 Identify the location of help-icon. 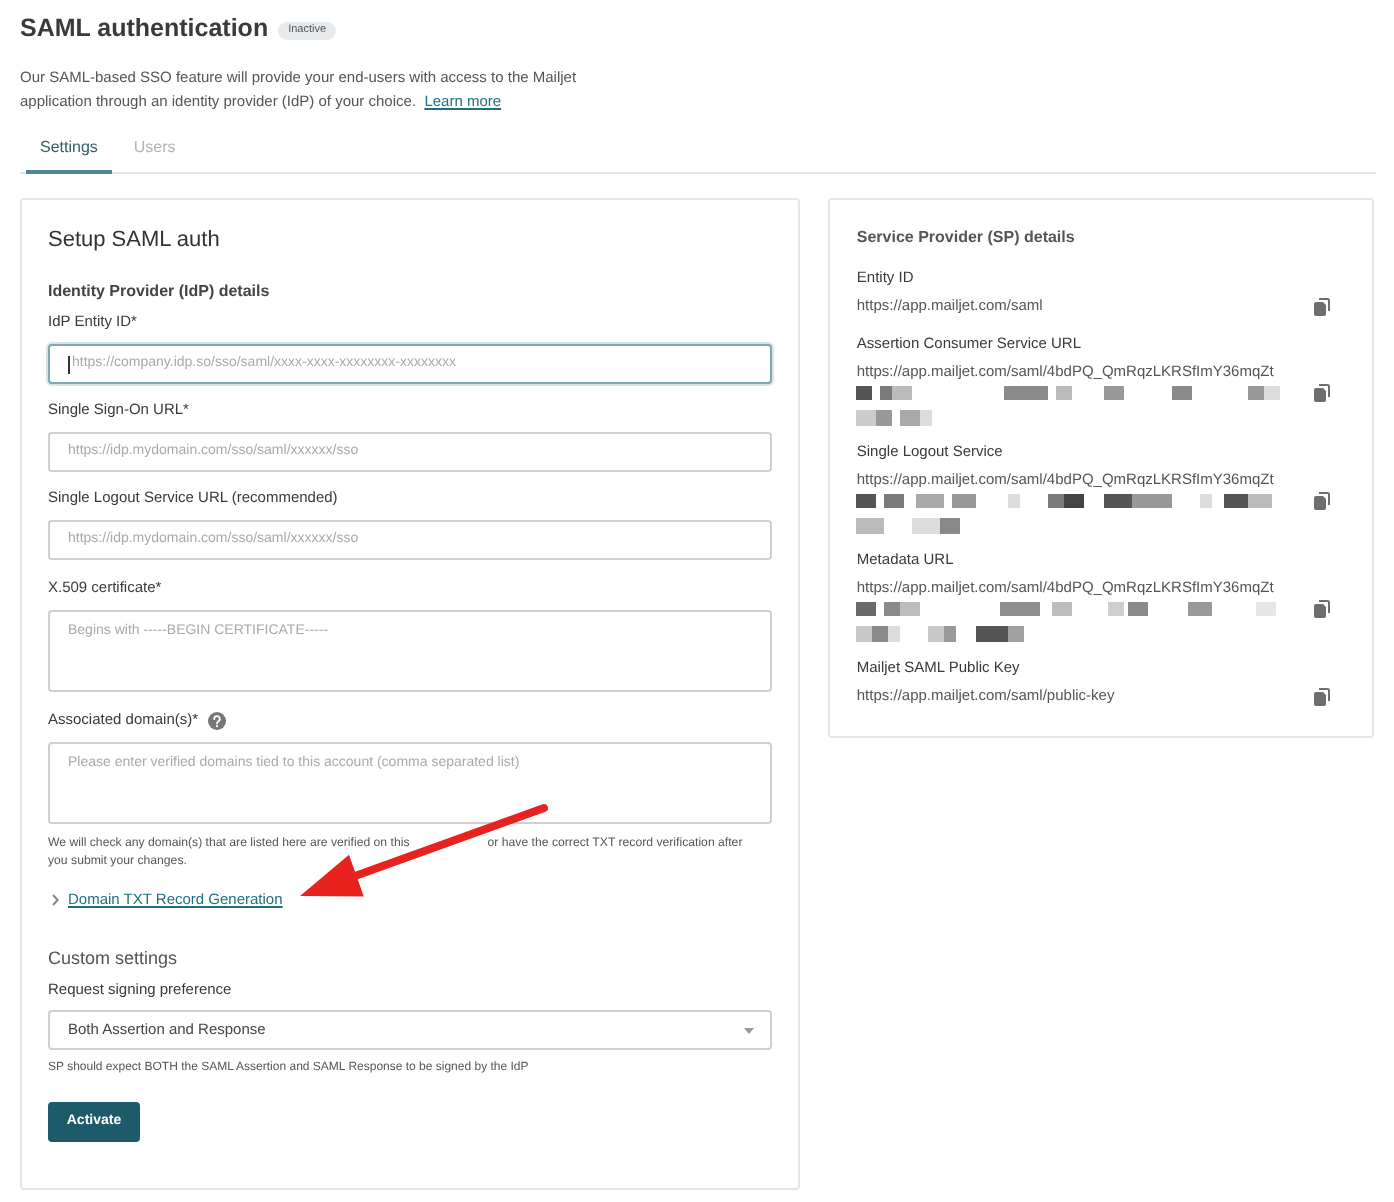
(217, 720).